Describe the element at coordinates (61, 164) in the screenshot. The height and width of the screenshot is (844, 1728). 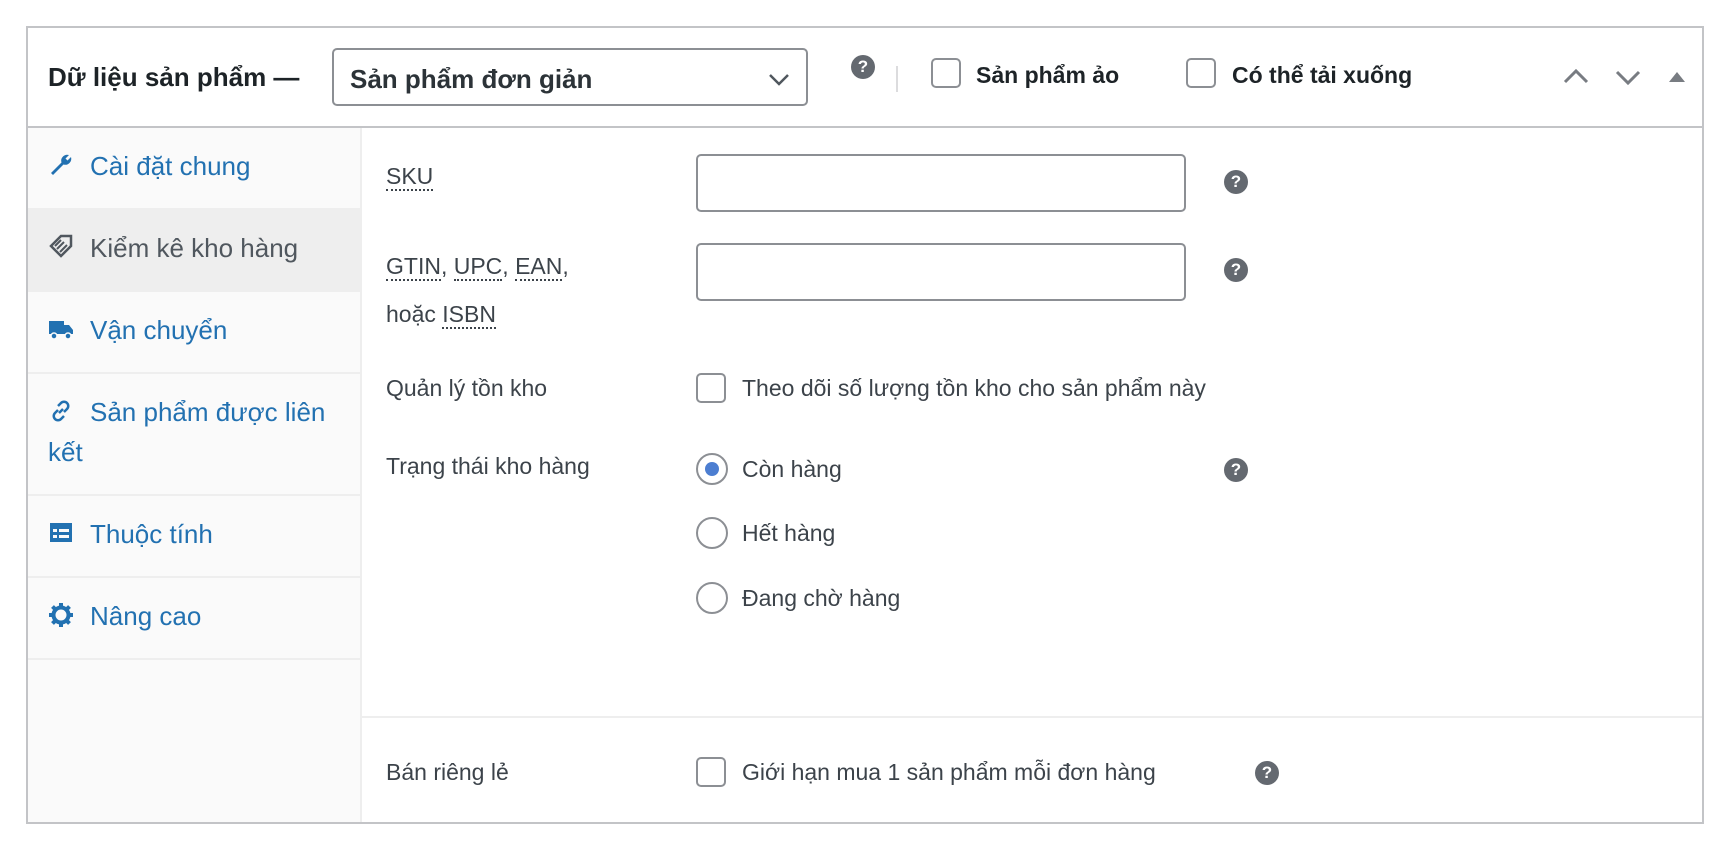
I see `wrench-icon` at that location.